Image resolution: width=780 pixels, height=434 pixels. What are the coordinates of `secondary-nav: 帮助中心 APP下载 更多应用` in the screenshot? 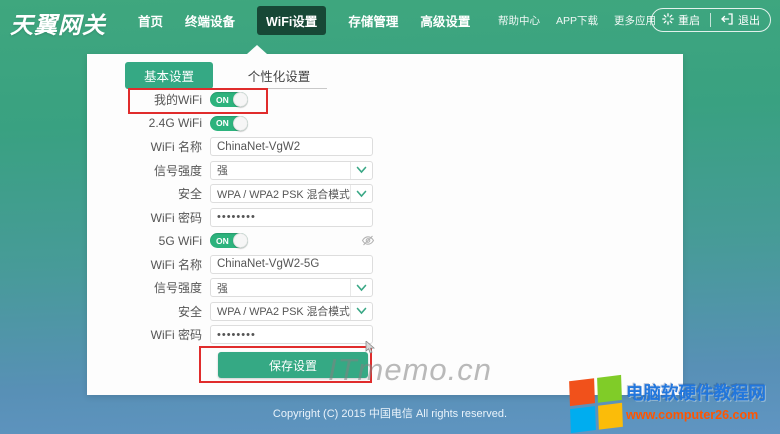 It's located at (577, 20).